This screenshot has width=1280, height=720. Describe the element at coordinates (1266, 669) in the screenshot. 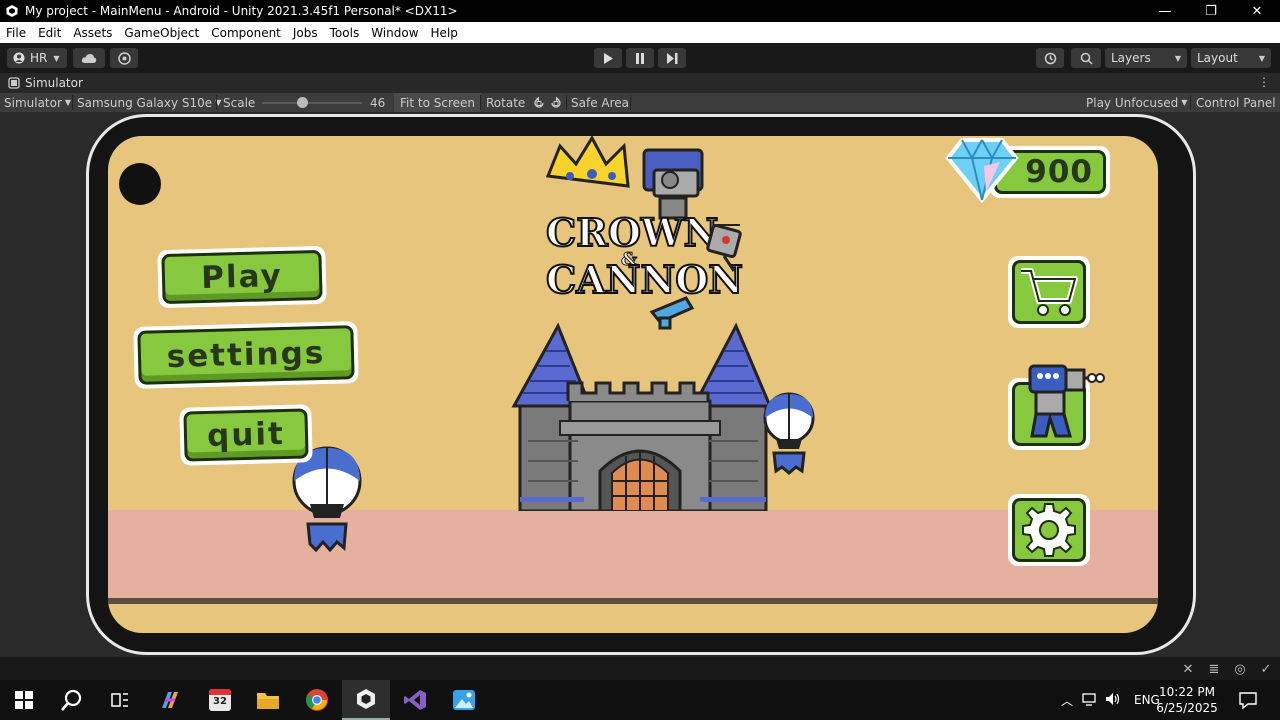

I see `check-circle-icon: ✓` at that location.